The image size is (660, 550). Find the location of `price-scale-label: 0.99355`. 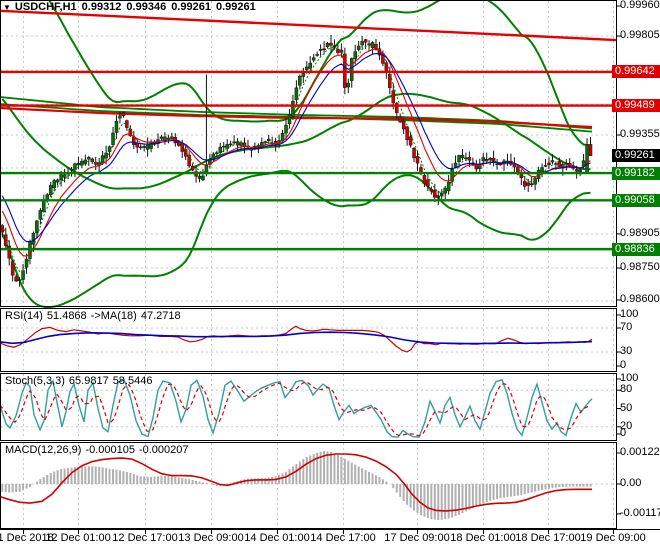

price-scale-label: 0.99355 is located at coordinates (640, 134).